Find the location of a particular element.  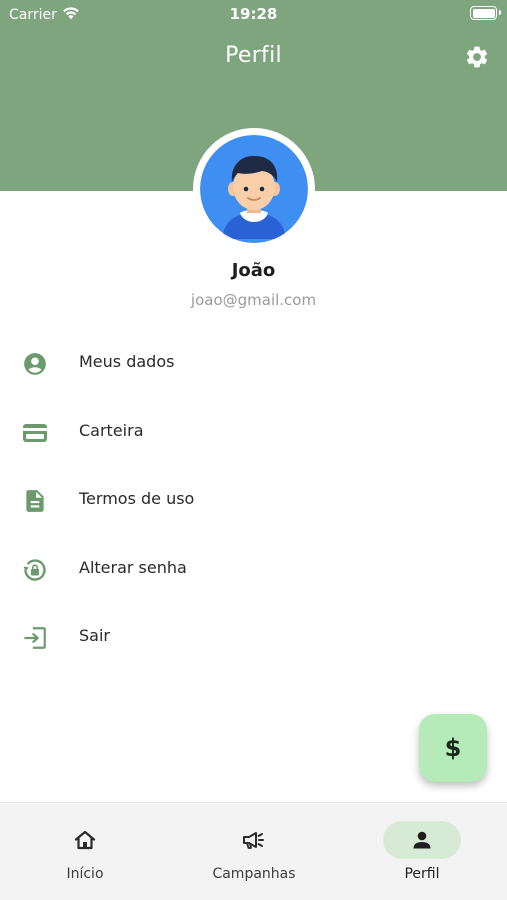

person-icon is located at coordinates (422, 840).